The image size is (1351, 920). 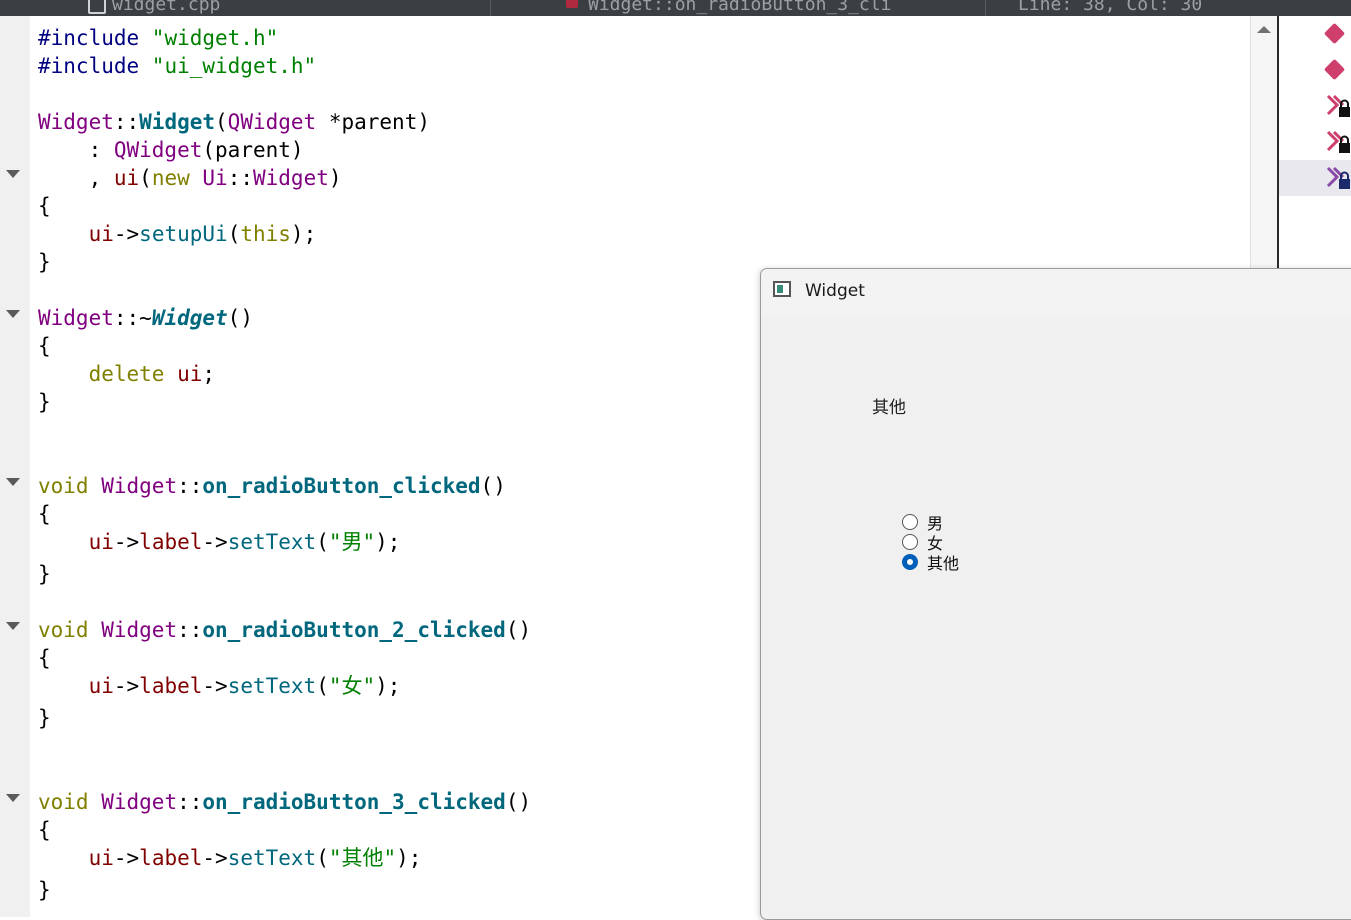 I want to click on scroll-up-arrow-icon, so click(x=1264, y=29).